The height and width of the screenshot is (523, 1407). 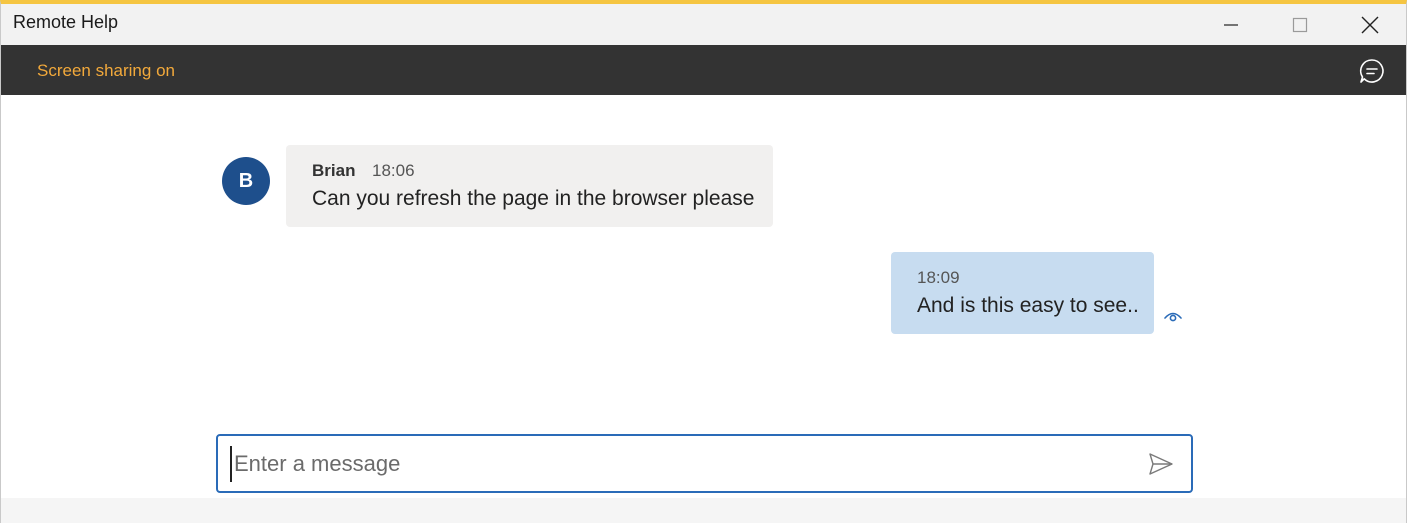 What do you see at coordinates (703, 24) in the screenshot?
I see `title-bar: Remote Help` at bounding box center [703, 24].